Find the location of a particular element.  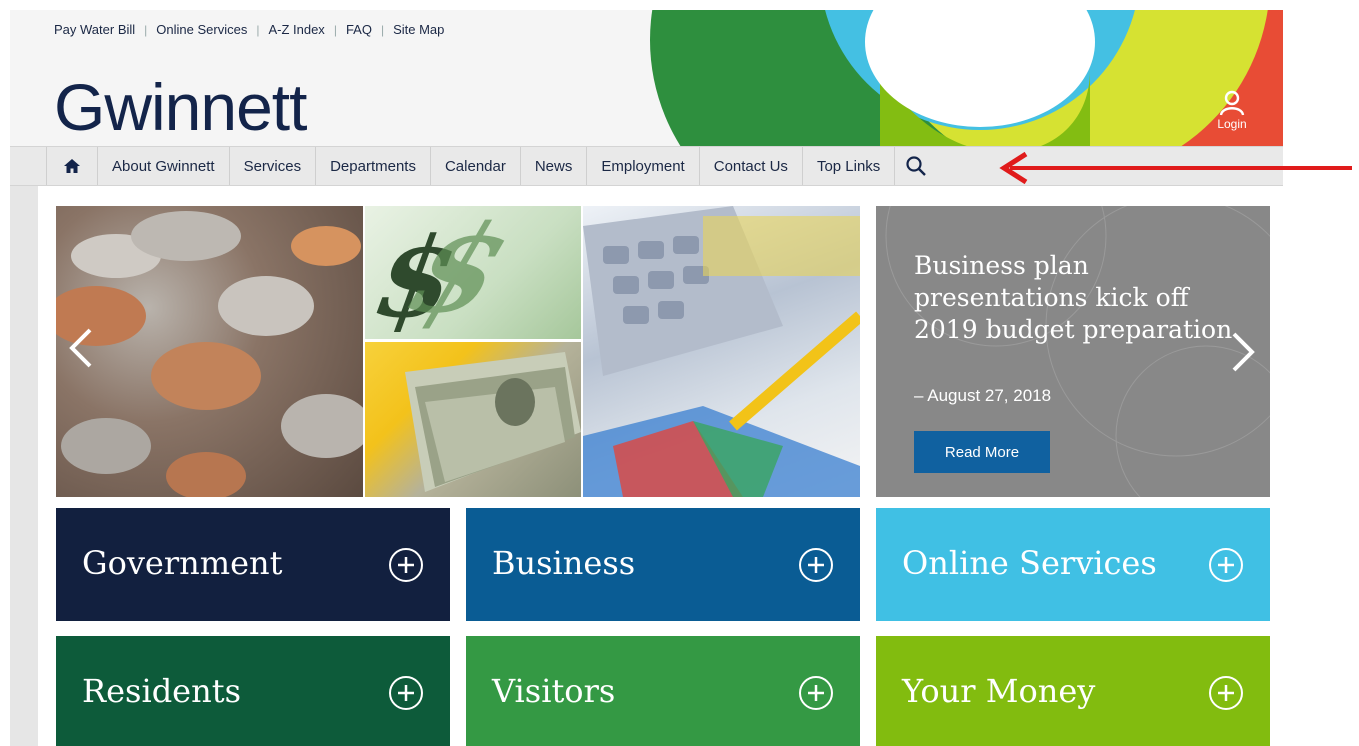

utility-link-online-services: Online Services is located at coordinates (201, 29).